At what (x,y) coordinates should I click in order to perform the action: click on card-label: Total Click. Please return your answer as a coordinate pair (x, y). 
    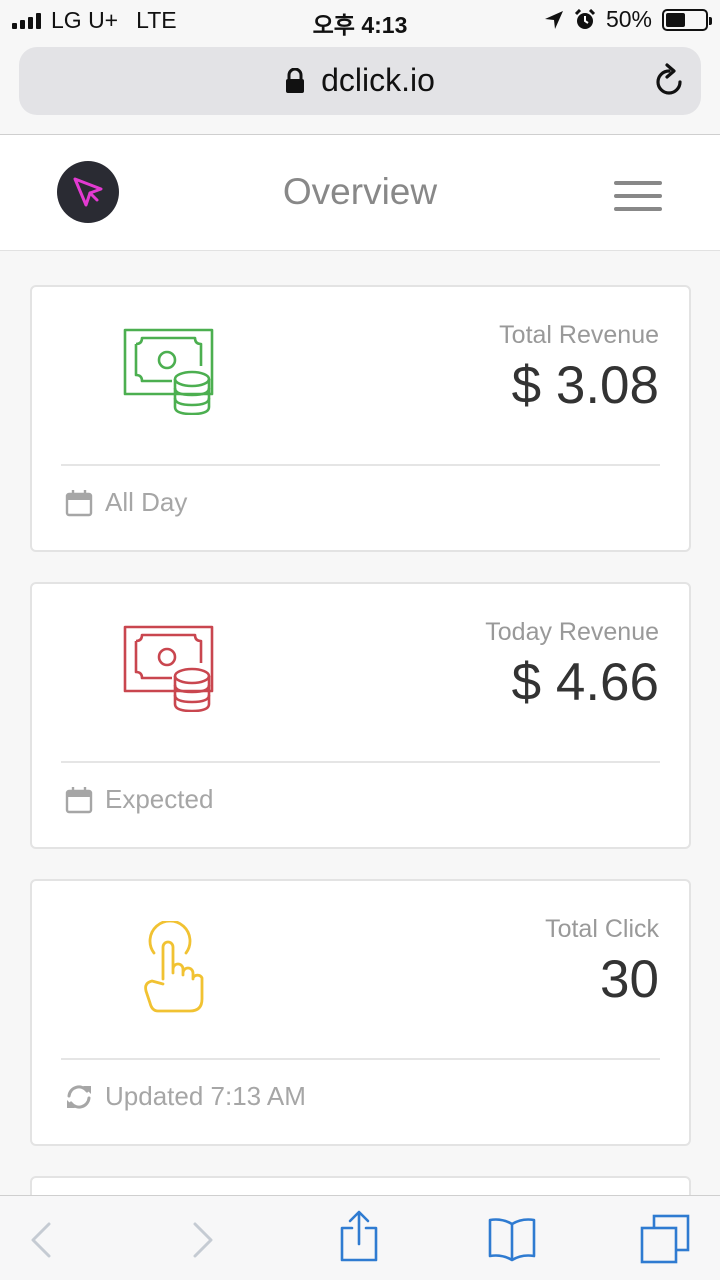
    Looking at the image, I should click on (602, 929).